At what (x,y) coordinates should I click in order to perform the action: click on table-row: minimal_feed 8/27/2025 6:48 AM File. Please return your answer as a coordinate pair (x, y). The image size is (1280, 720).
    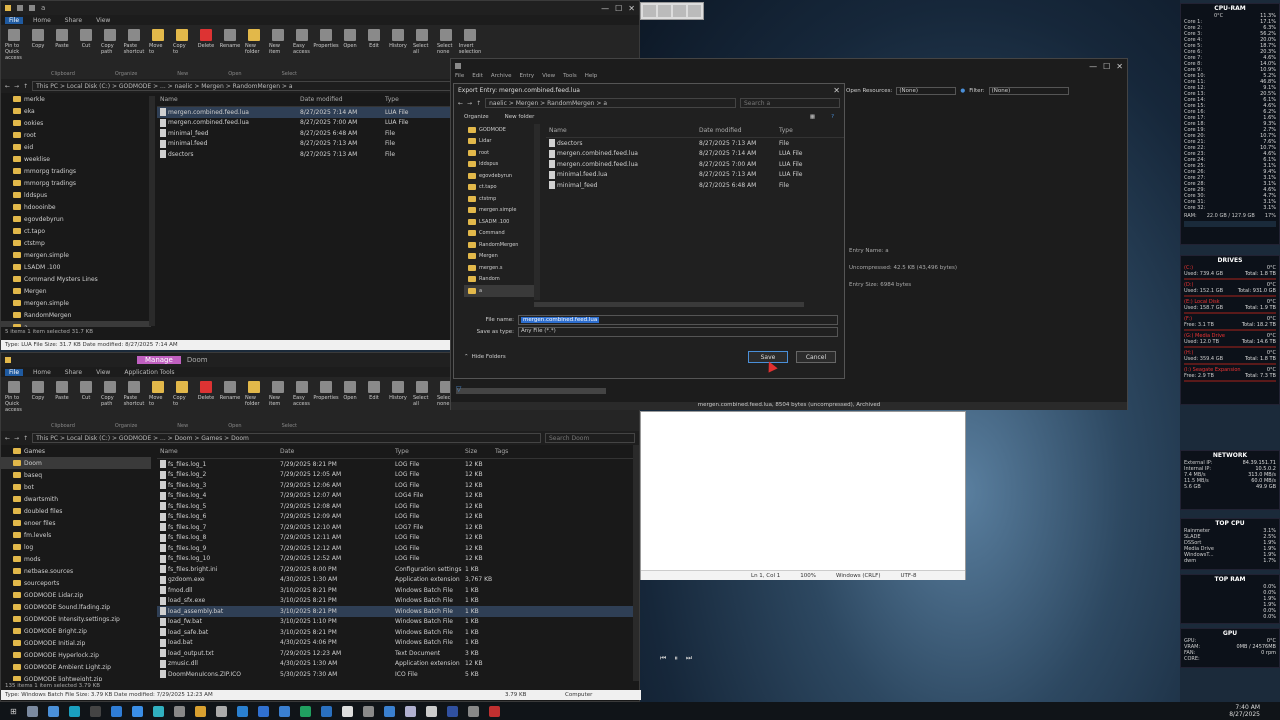
    Looking at the image, I should click on (695, 185).